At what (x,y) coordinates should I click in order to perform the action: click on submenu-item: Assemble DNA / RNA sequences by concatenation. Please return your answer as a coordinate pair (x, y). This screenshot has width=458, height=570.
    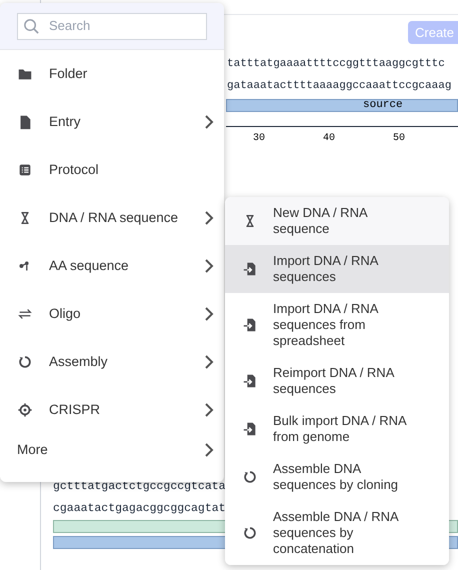
    Looking at the image, I should click on (337, 533).